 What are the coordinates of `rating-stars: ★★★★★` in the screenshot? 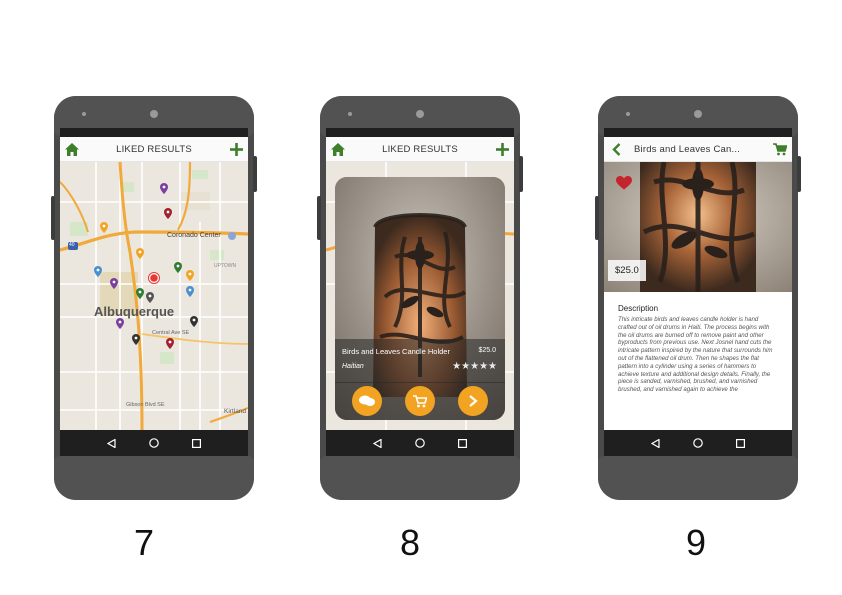 It's located at (474, 366).